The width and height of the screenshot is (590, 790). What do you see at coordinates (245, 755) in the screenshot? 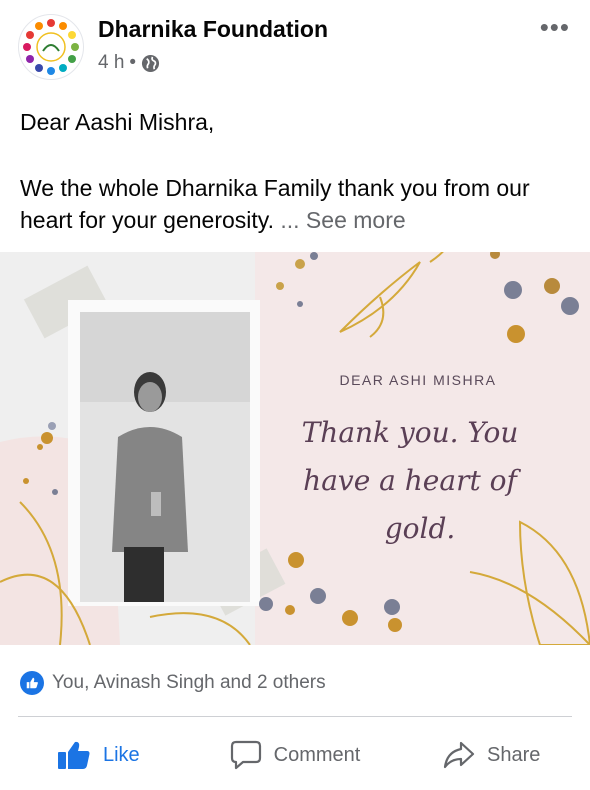
I see `comment-icon` at bounding box center [245, 755].